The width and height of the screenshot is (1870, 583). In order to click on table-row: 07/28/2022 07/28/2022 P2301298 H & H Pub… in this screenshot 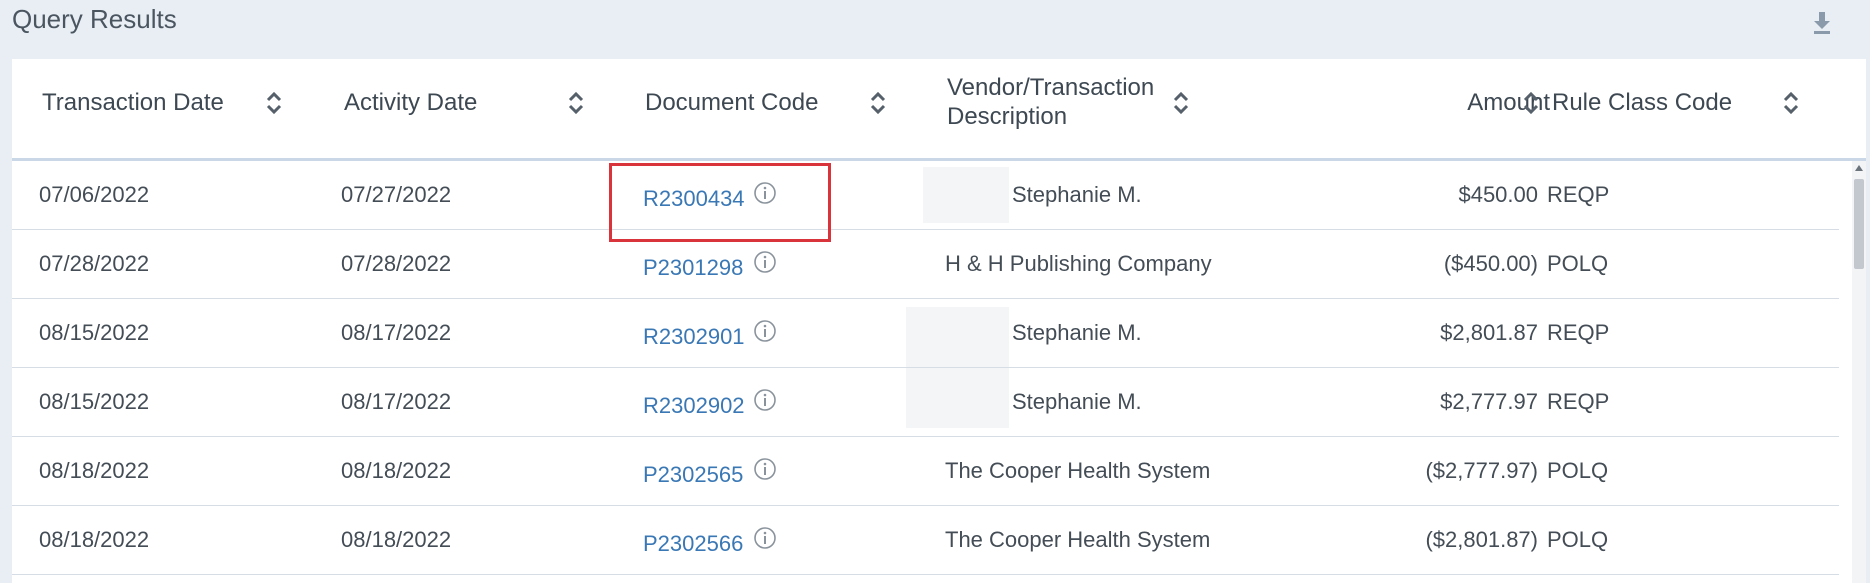, I will do `click(925, 264)`.